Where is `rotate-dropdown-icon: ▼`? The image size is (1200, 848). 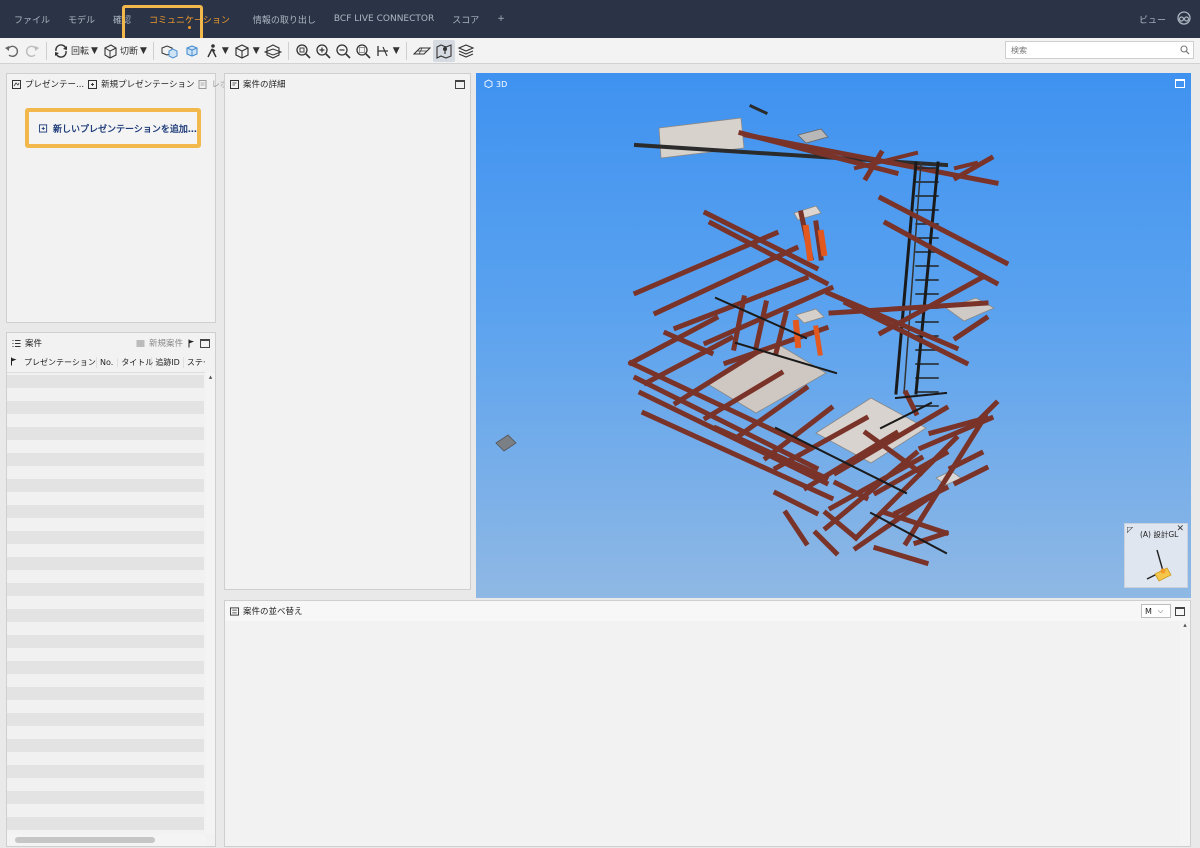 rotate-dropdown-icon: ▼ is located at coordinates (94, 51).